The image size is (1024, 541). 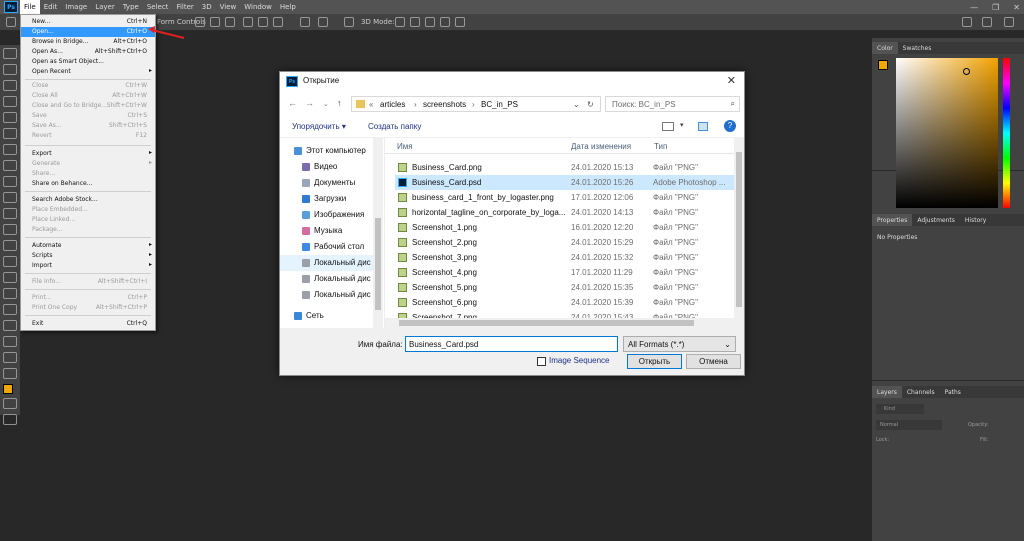 I want to click on nav-item: Видео, so click(x=330, y=167).